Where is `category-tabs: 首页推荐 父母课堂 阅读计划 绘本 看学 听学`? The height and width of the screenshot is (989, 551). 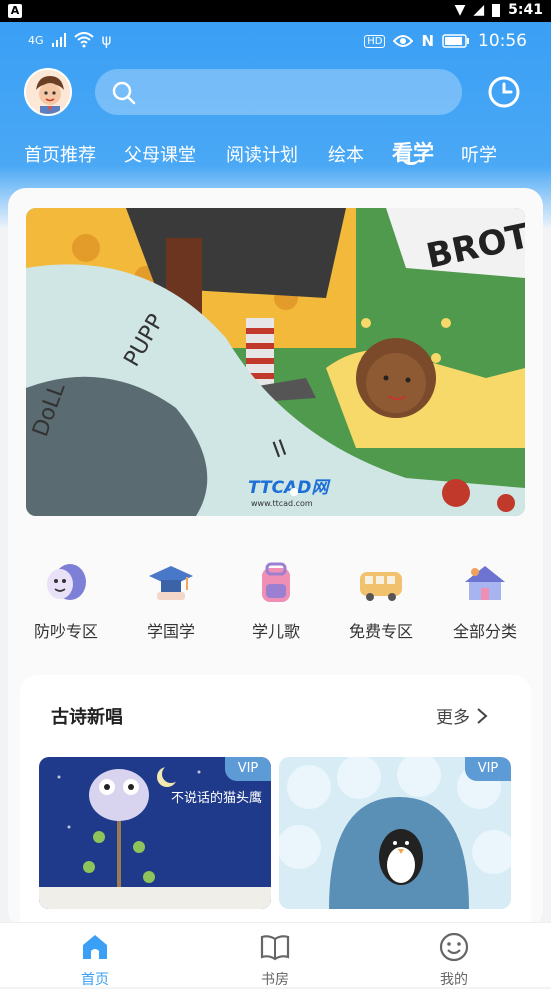
category-tabs: 首页推荐 父母课堂 阅读计划 绘本 看学 听学 is located at coordinates (275, 155).